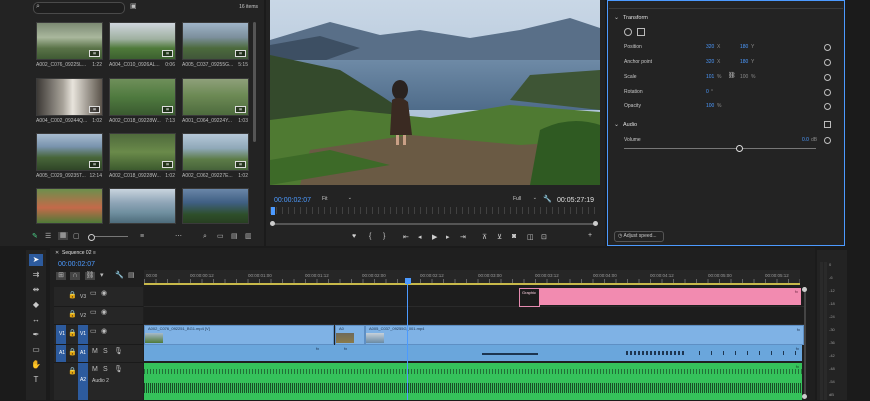 This screenshot has height=401, width=870. What do you see at coordinates (473, 353) in the screenshot?
I see `audio-clip-a1: fx fx fx` at bounding box center [473, 353].